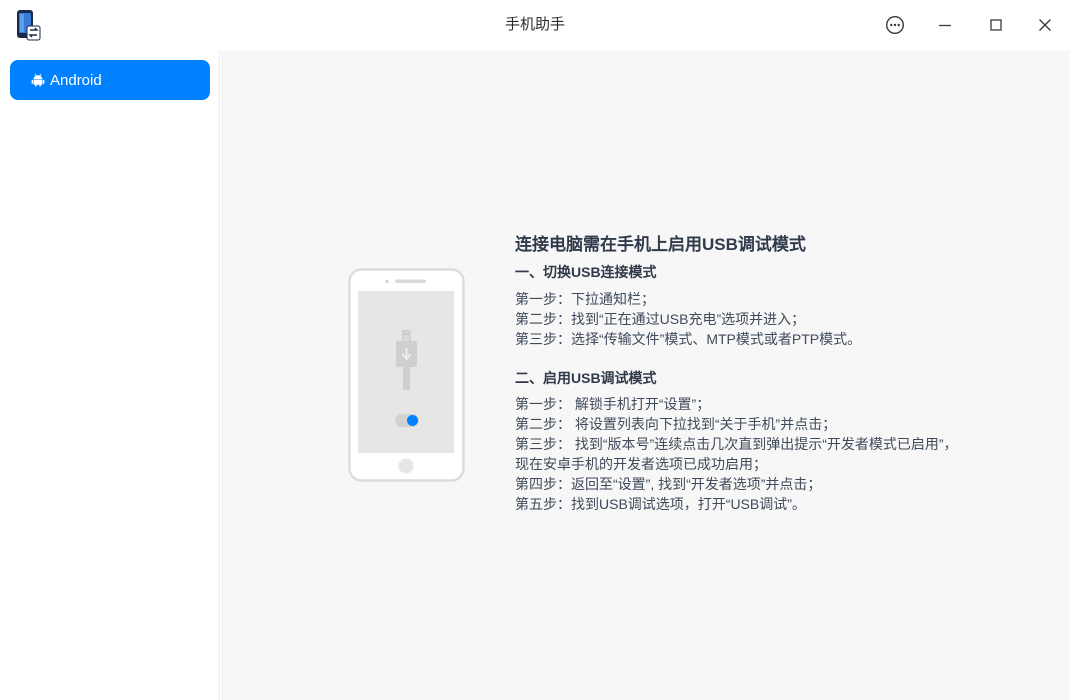 The width and height of the screenshot is (1070, 700). I want to click on close-icon, so click(1045, 25).